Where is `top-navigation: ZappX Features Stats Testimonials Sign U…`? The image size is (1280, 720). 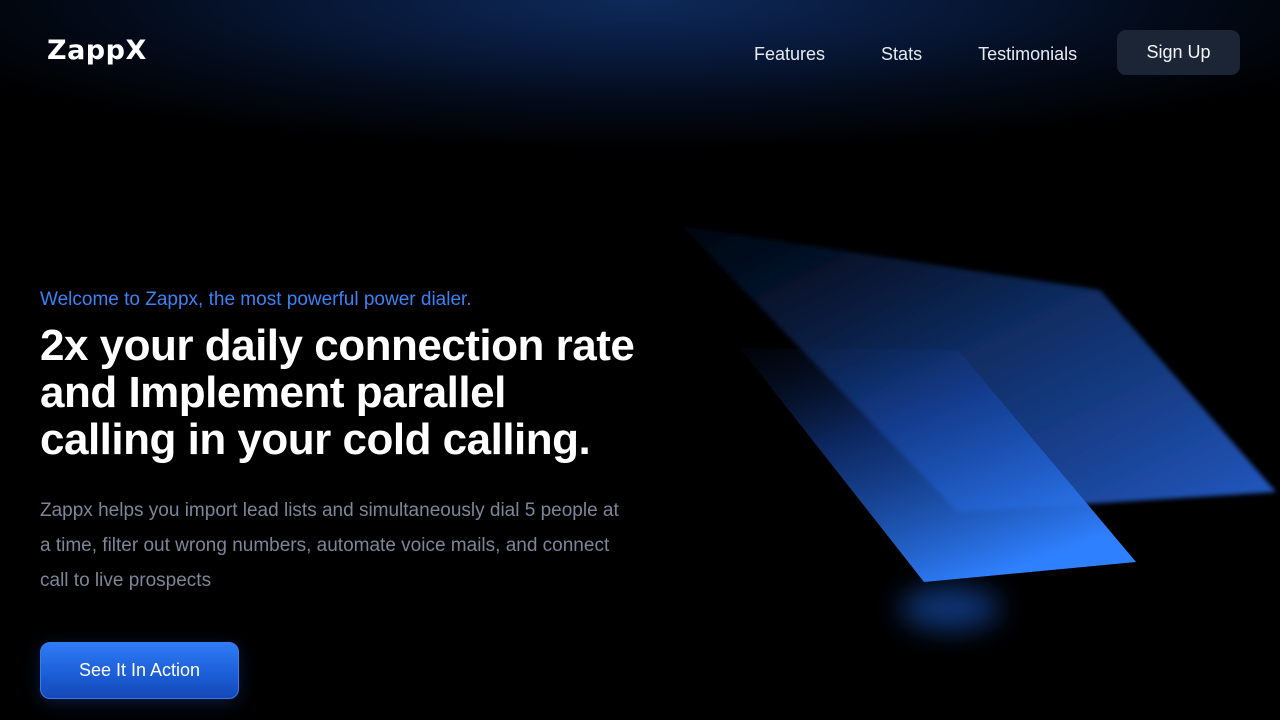 top-navigation: ZappX Features Stats Testimonials Sign U… is located at coordinates (640, 50).